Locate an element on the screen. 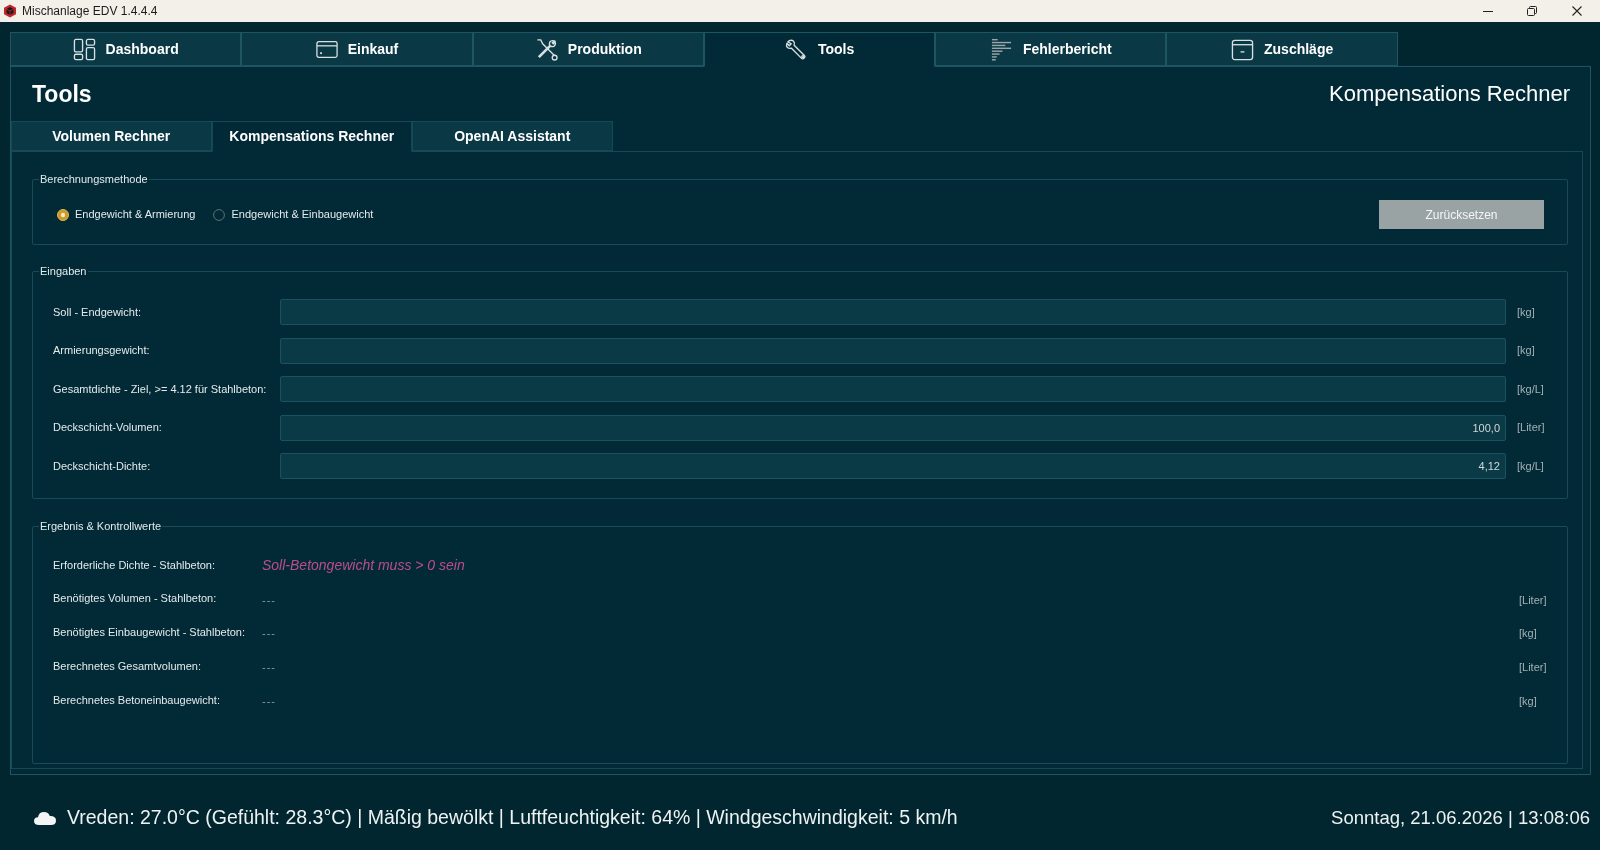 The height and width of the screenshot is (850, 1600). tab: Produktion is located at coordinates (588, 49).